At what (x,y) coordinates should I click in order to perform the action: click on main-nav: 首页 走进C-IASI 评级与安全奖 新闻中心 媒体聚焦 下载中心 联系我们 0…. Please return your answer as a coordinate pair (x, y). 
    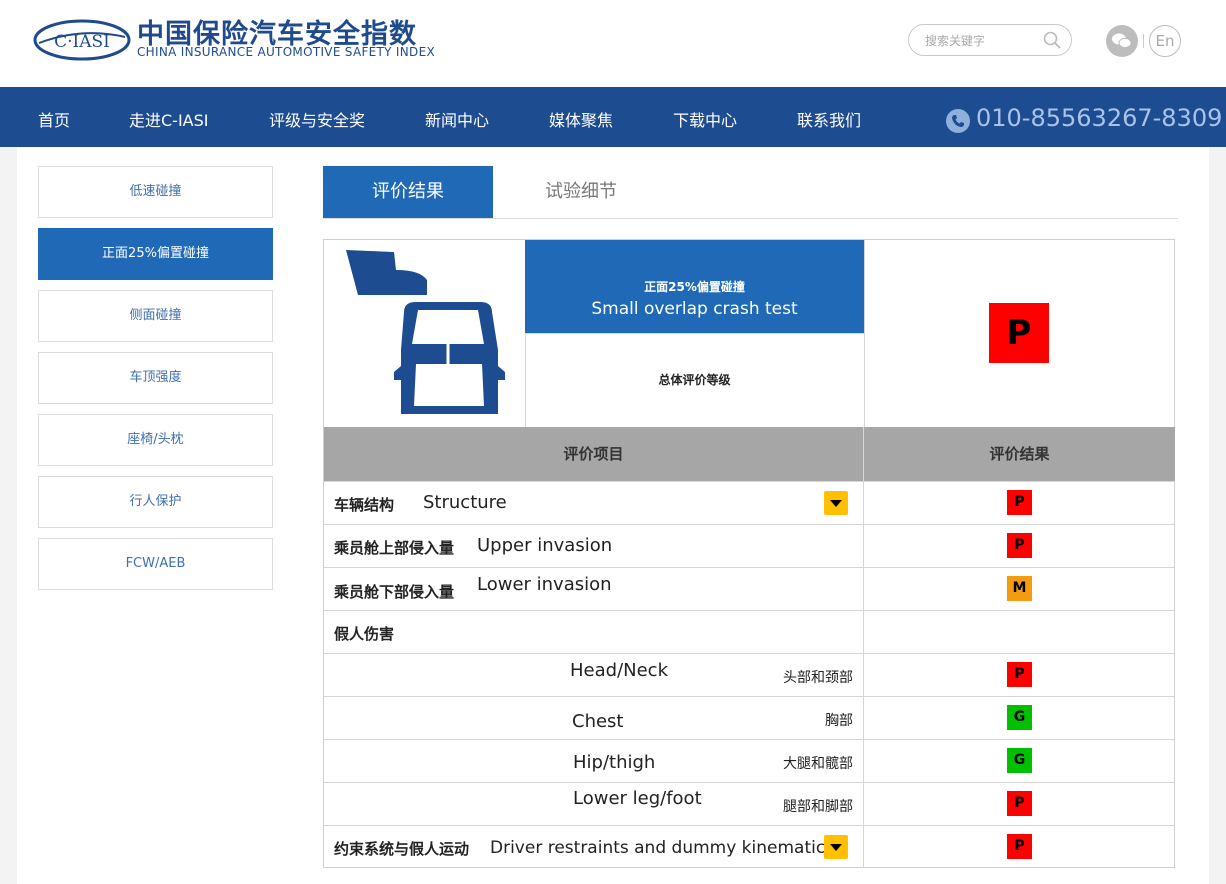
    Looking at the image, I should click on (613, 117).